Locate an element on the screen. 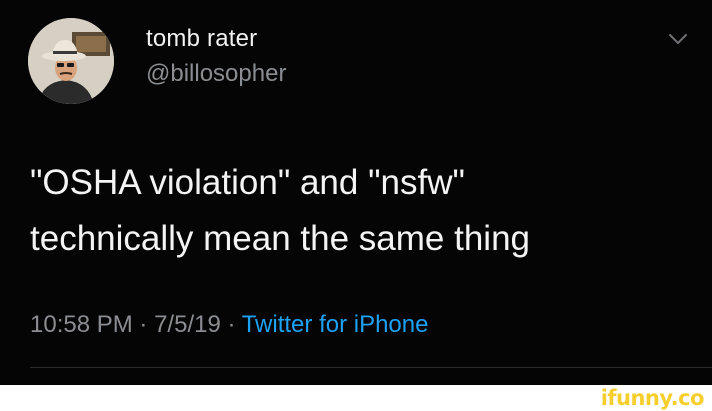 The height and width of the screenshot is (411, 712). divider is located at coordinates (371, 367).